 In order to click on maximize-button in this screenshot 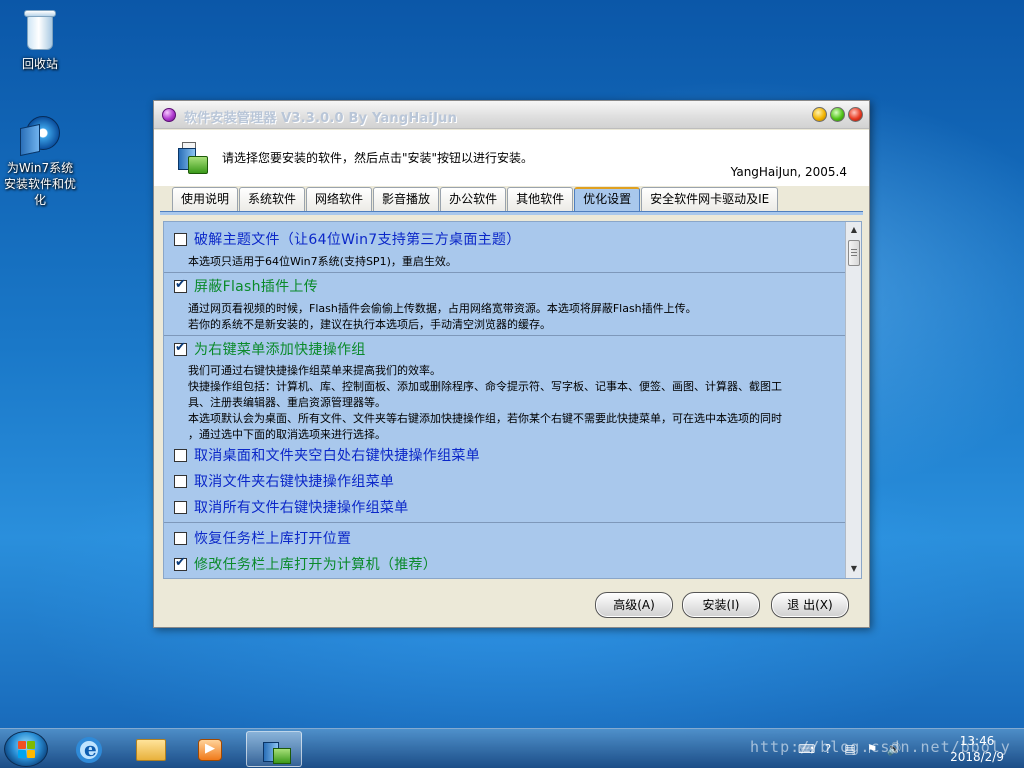, I will do `click(837, 114)`.